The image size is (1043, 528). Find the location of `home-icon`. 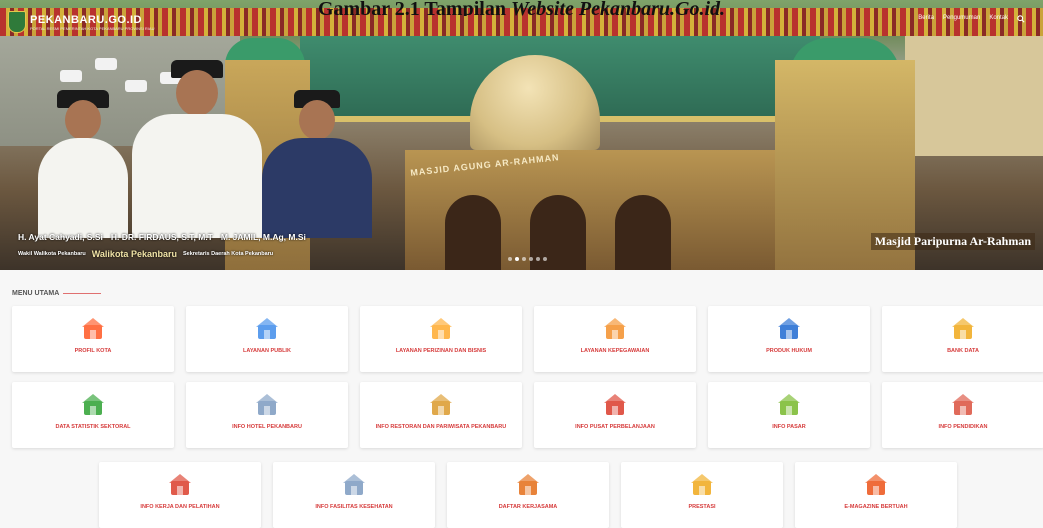

home-icon is located at coordinates (93, 328).